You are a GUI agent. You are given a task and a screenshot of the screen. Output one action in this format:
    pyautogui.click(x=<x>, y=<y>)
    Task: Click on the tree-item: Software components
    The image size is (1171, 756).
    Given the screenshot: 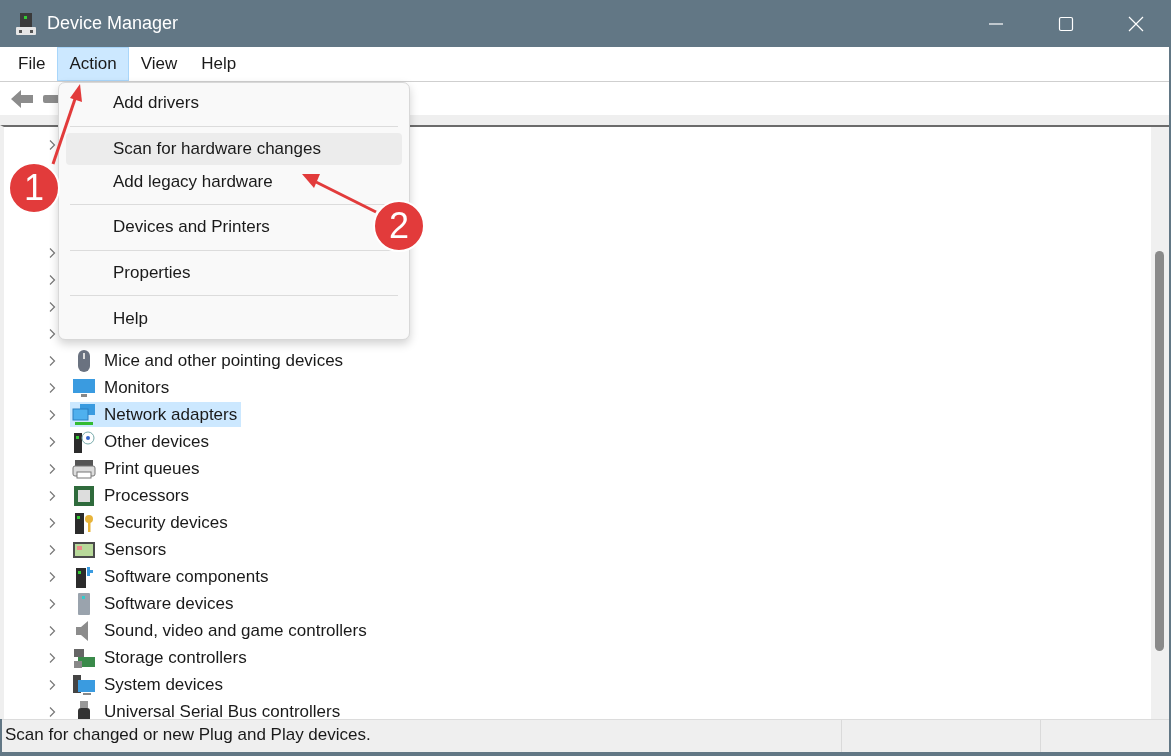 What is the action you would take?
    pyautogui.click(x=171, y=576)
    